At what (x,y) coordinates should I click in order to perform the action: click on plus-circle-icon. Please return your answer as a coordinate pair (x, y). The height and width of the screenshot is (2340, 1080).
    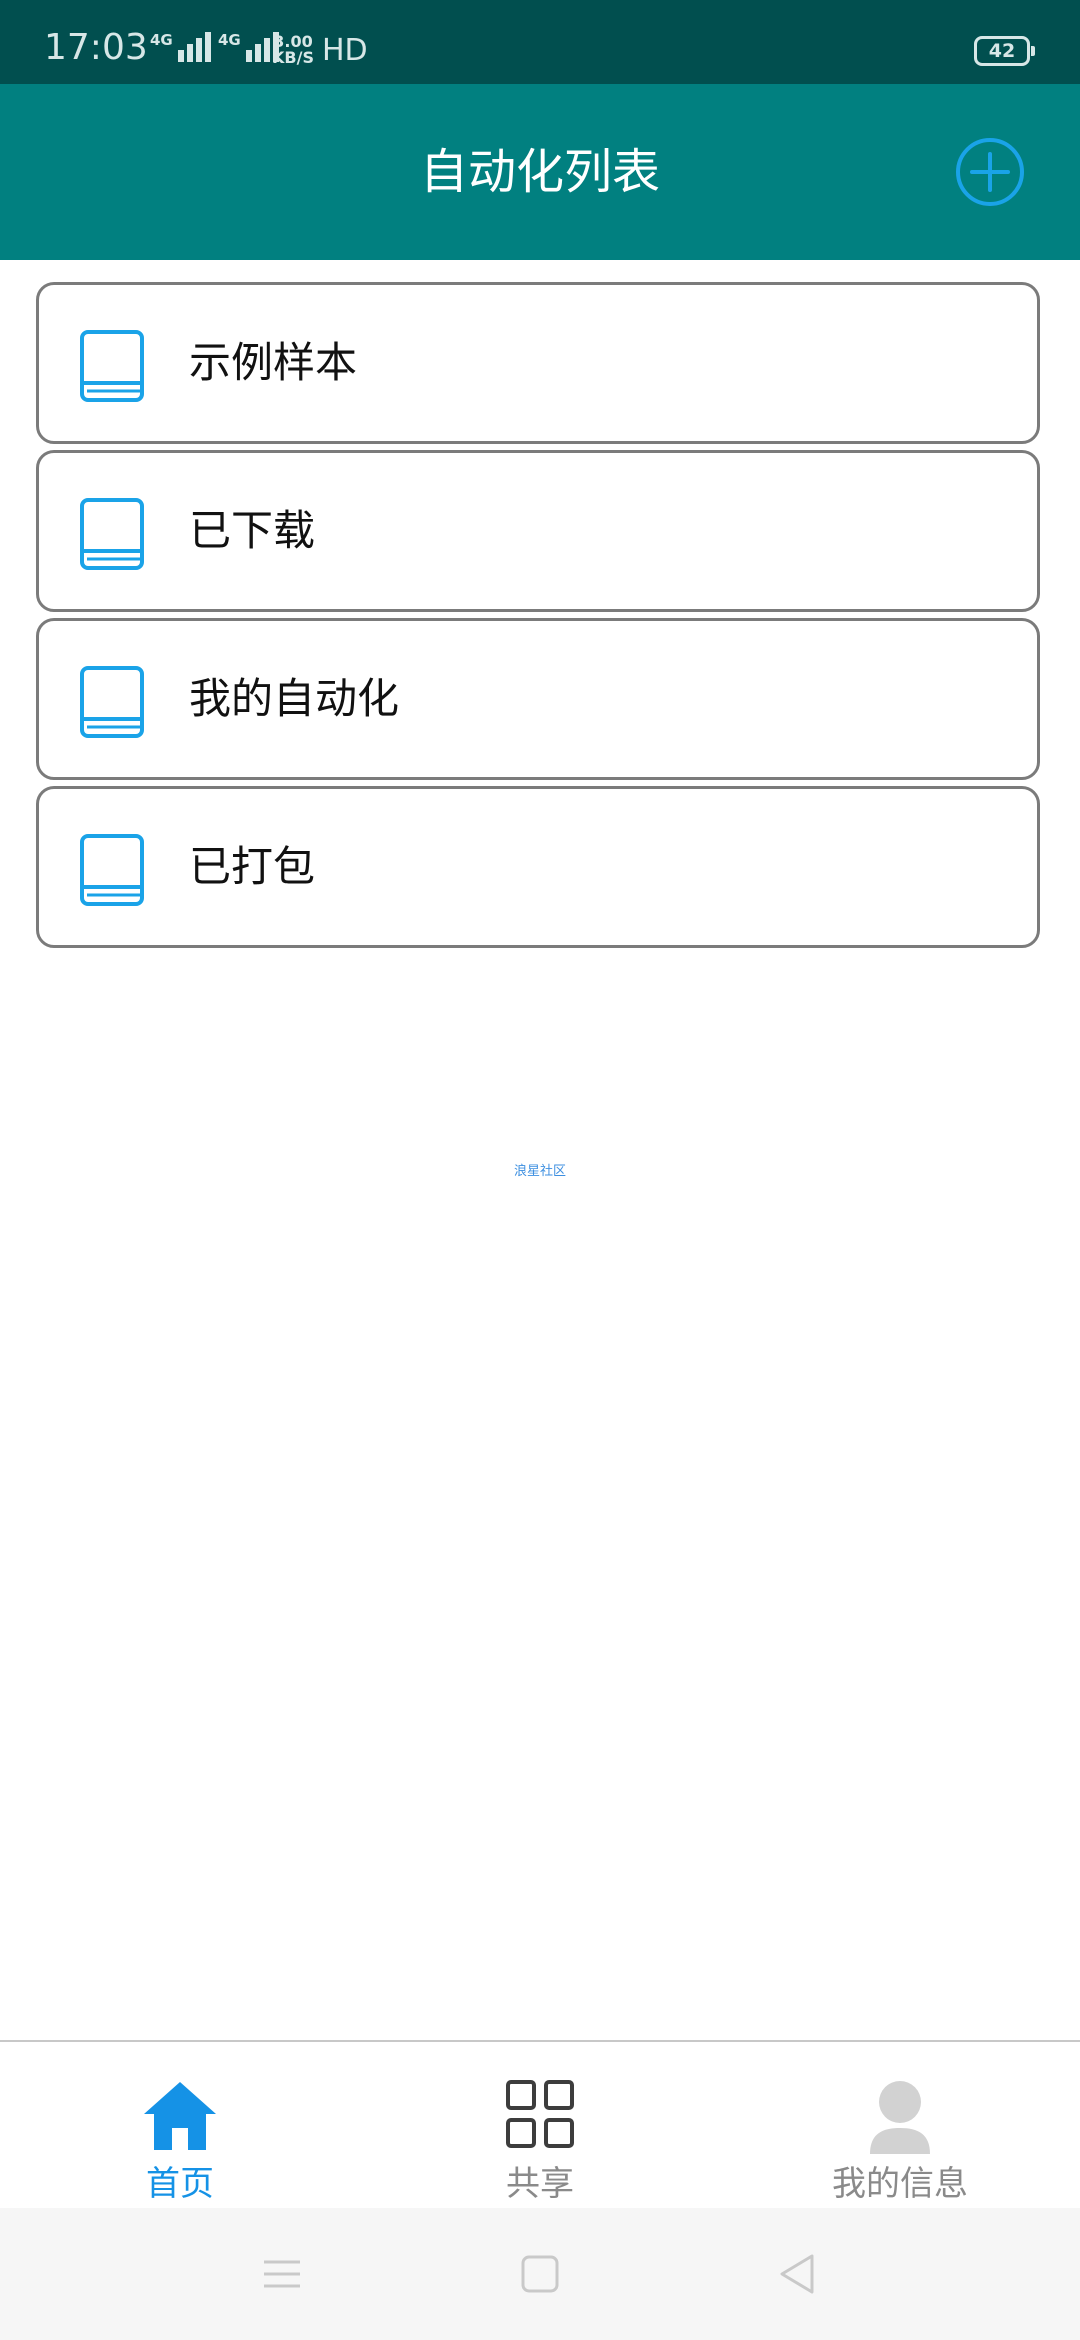
    Looking at the image, I should click on (990, 172).